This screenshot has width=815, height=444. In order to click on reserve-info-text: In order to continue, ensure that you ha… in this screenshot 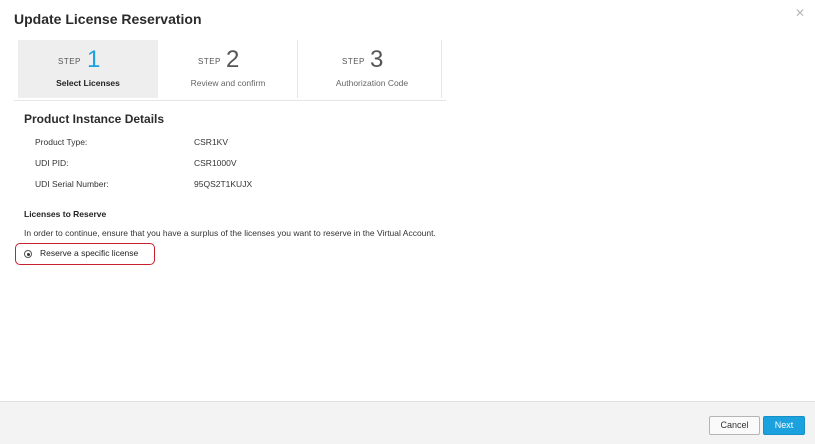, I will do `click(230, 233)`.